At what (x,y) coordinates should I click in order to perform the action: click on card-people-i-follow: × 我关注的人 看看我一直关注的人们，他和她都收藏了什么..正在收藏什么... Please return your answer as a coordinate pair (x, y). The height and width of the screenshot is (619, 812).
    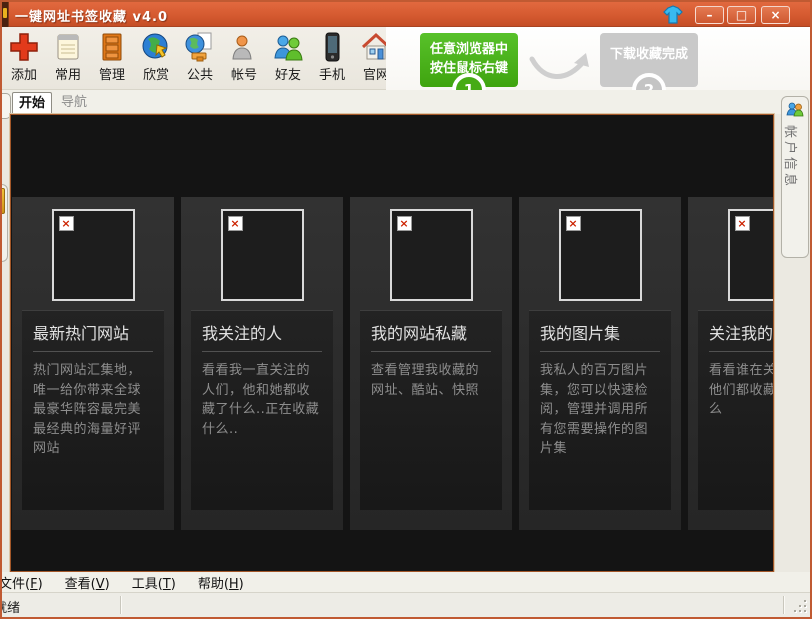
    Looking at the image, I should click on (262, 363).